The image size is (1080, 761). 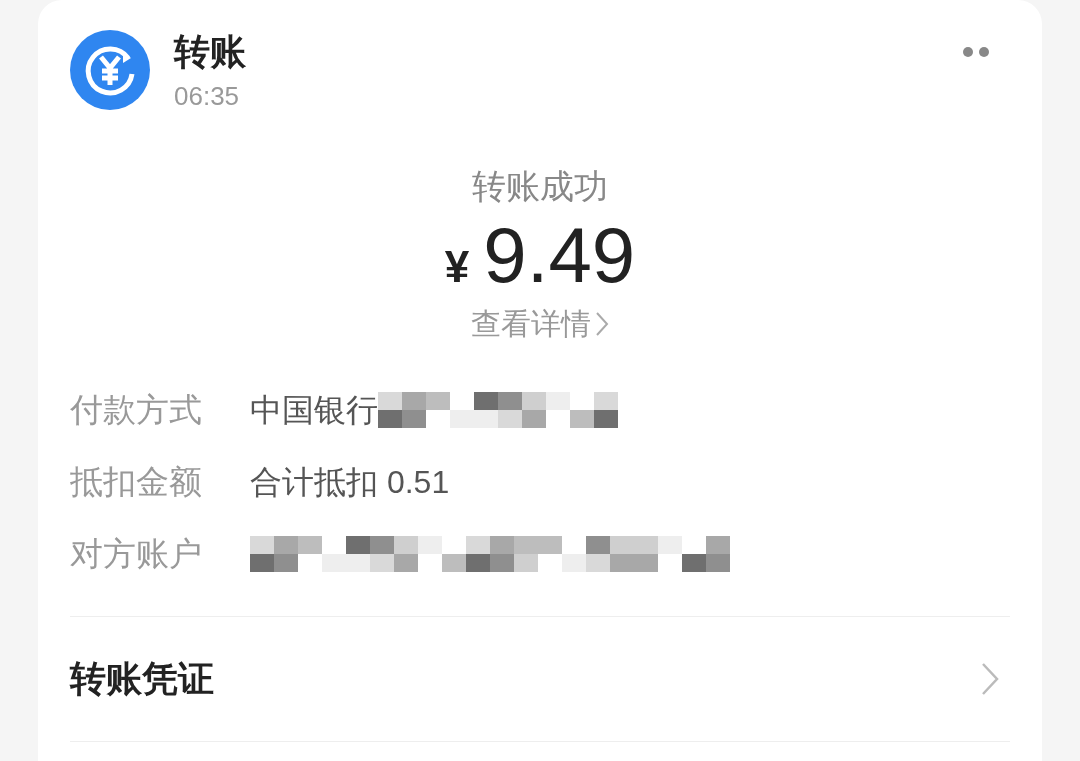 I want to click on field-value: 合计抵扣 0.51, so click(x=350, y=482).